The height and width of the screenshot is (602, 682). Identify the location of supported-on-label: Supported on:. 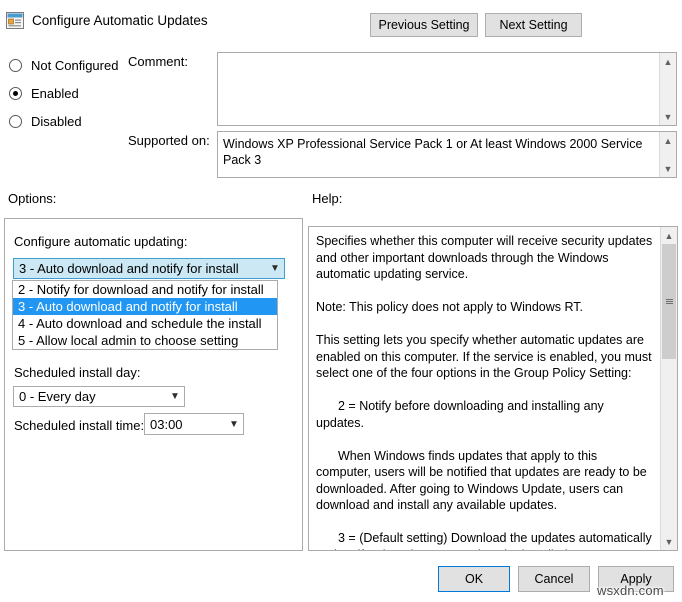
(169, 140).